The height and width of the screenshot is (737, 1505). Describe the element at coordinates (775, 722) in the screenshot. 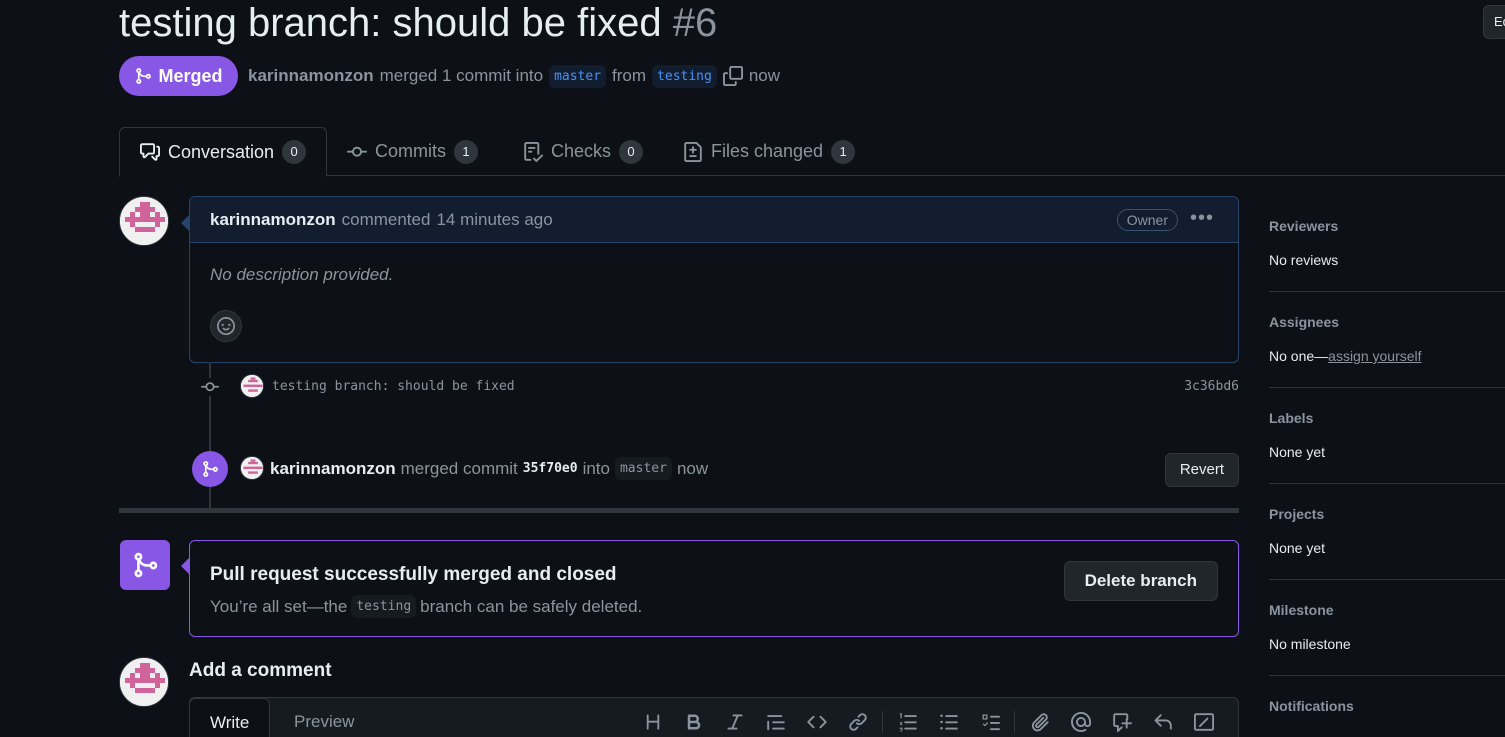

I see `quote-icon` at that location.